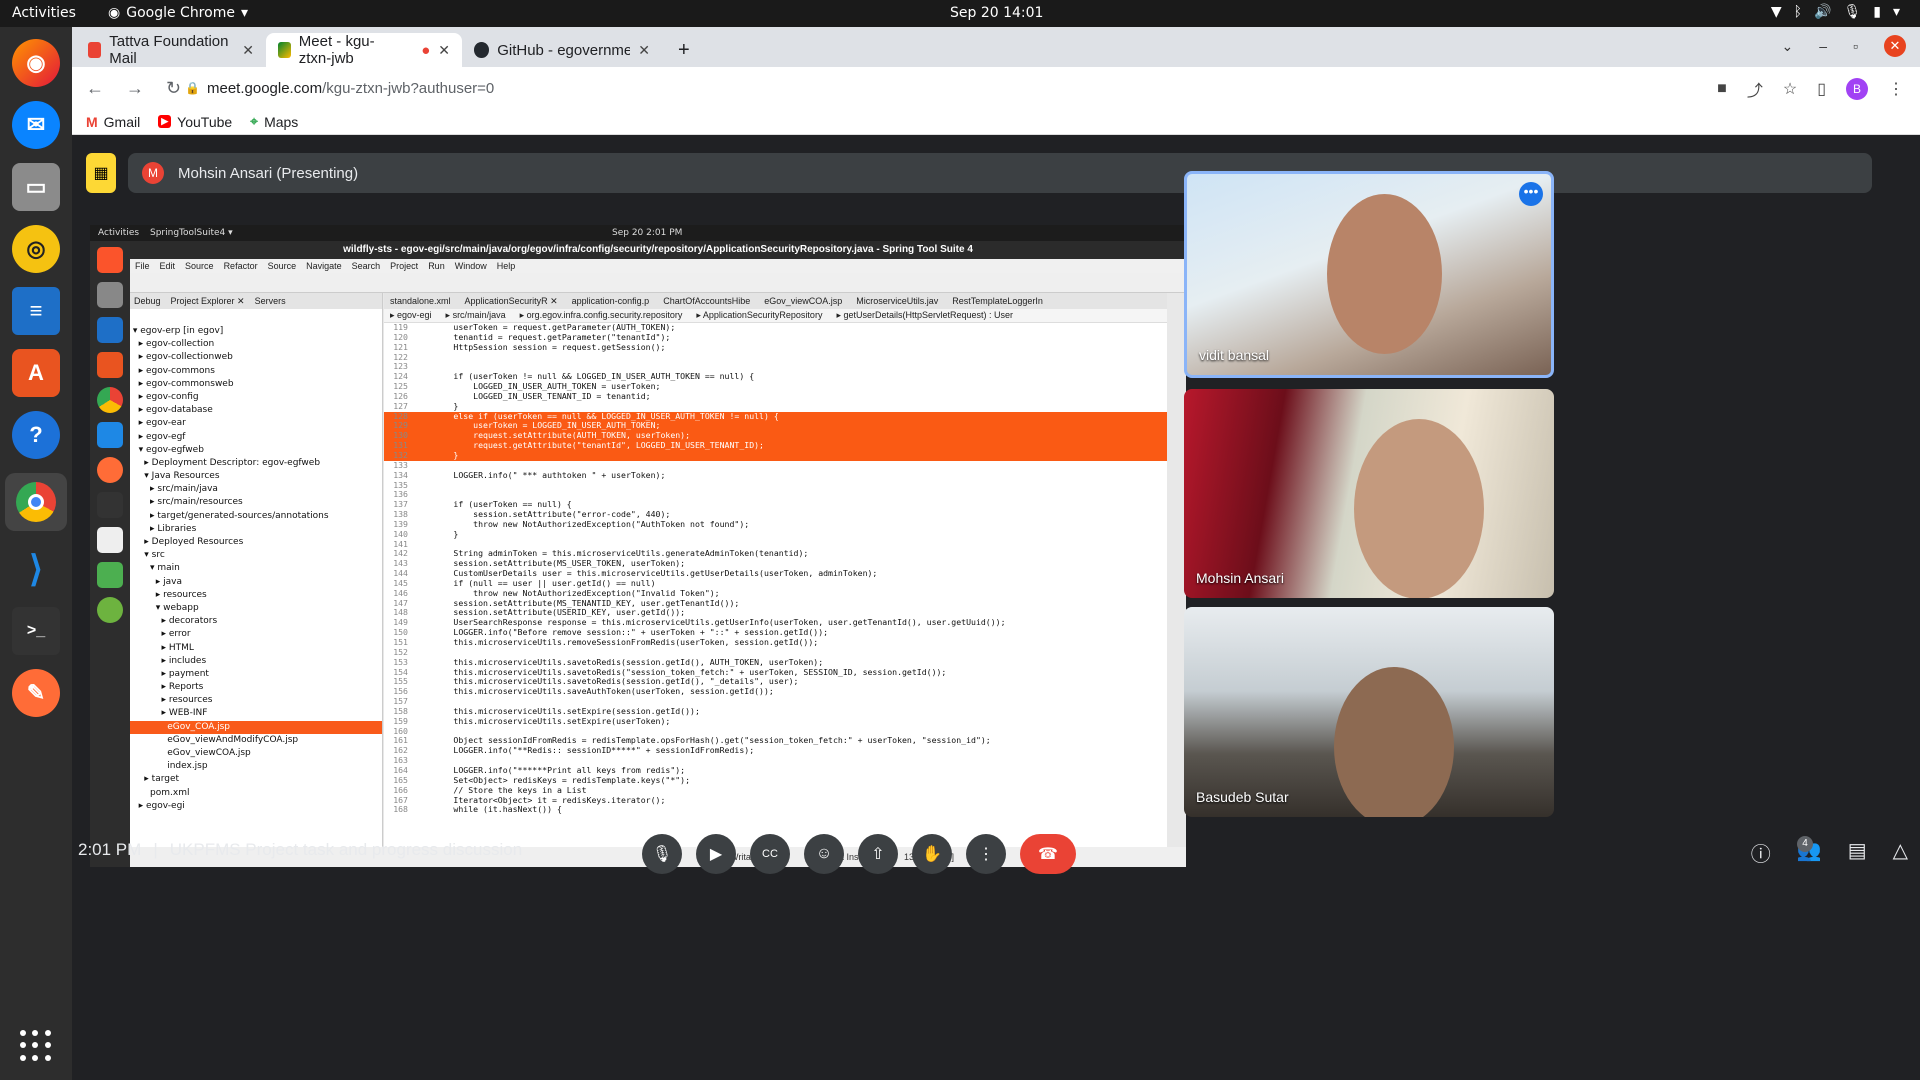  What do you see at coordinates (171, 700) in the screenshot?
I see `tree-item: ▸ resources` at bounding box center [171, 700].